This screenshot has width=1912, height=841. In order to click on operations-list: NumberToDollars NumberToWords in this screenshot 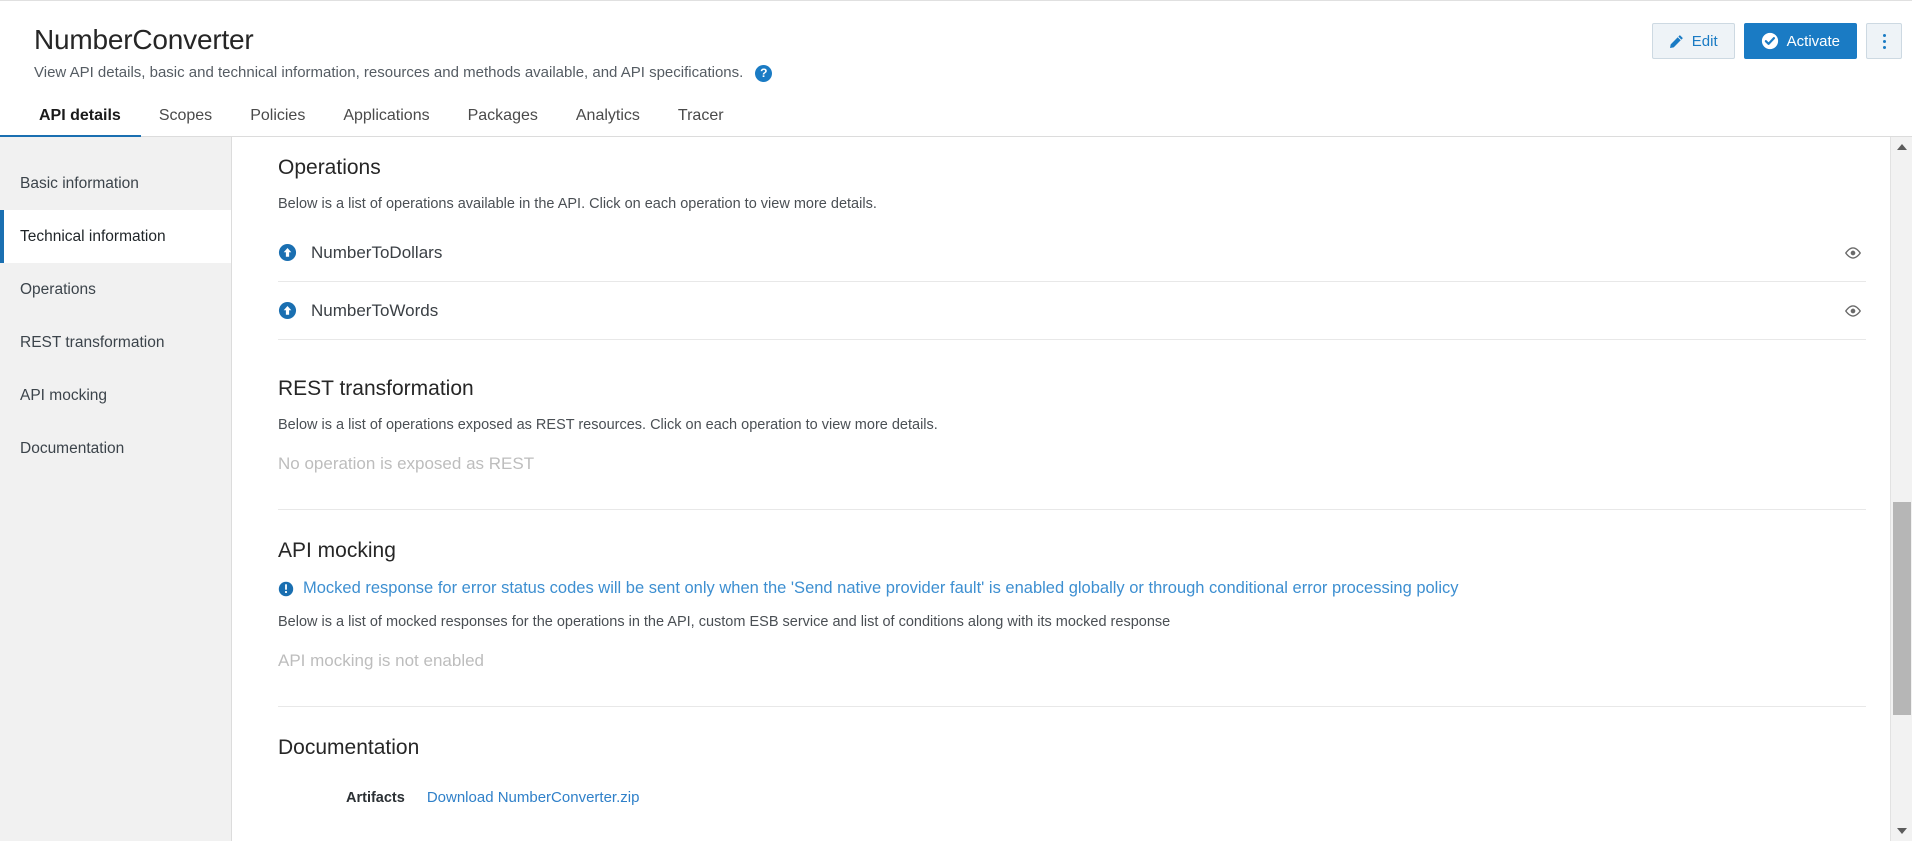, I will do `click(1072, 282)`.